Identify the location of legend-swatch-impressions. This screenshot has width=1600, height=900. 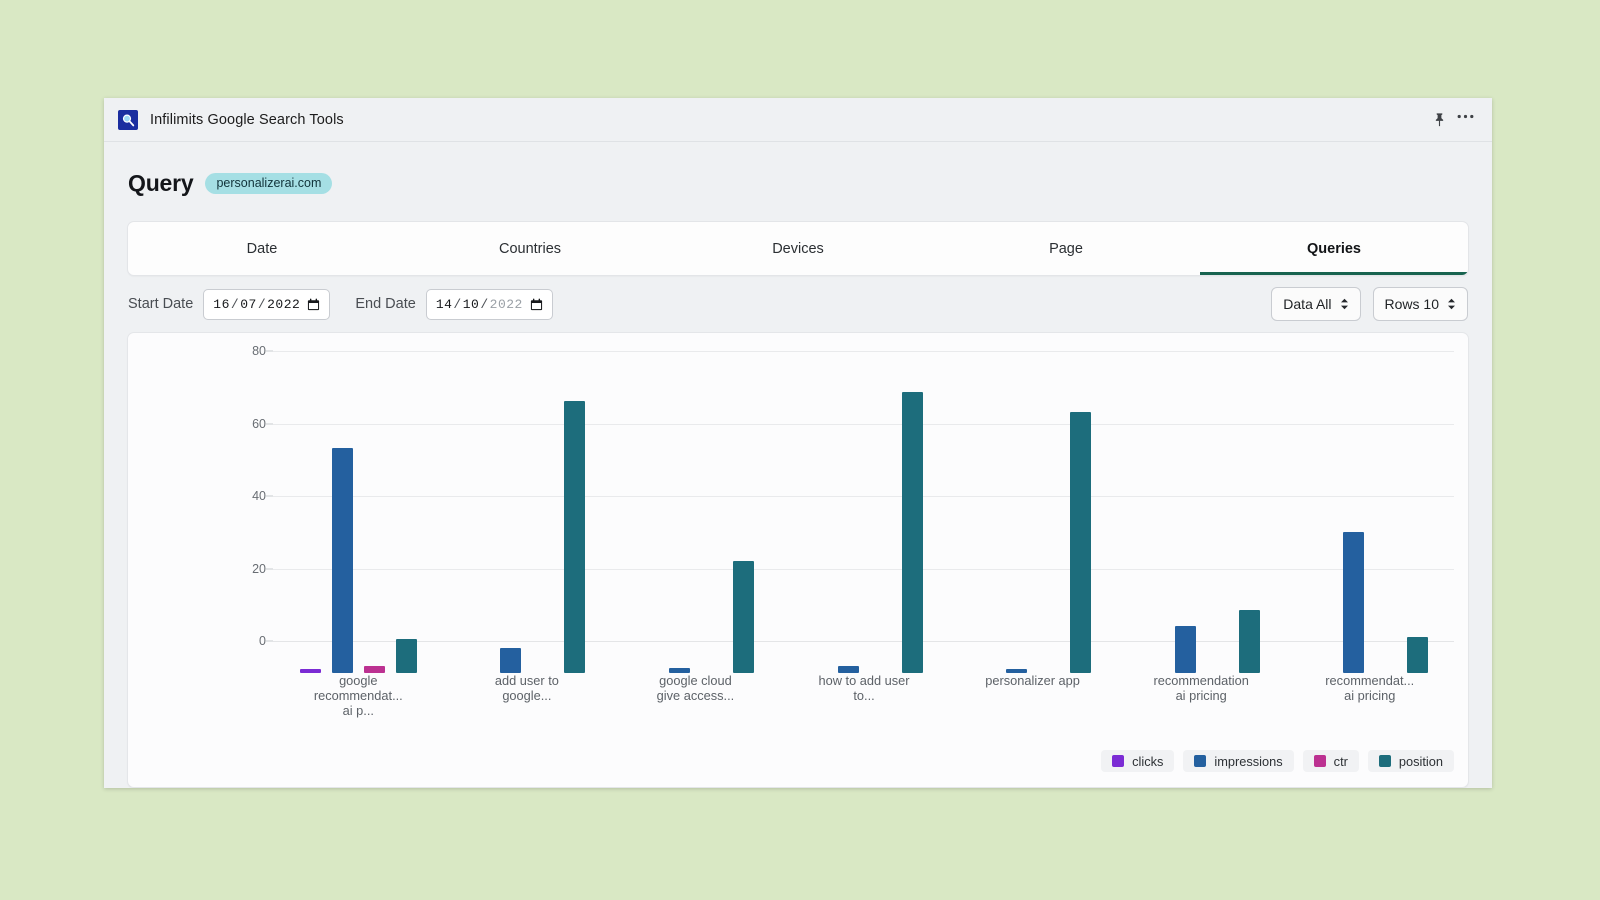
(1200, 761).